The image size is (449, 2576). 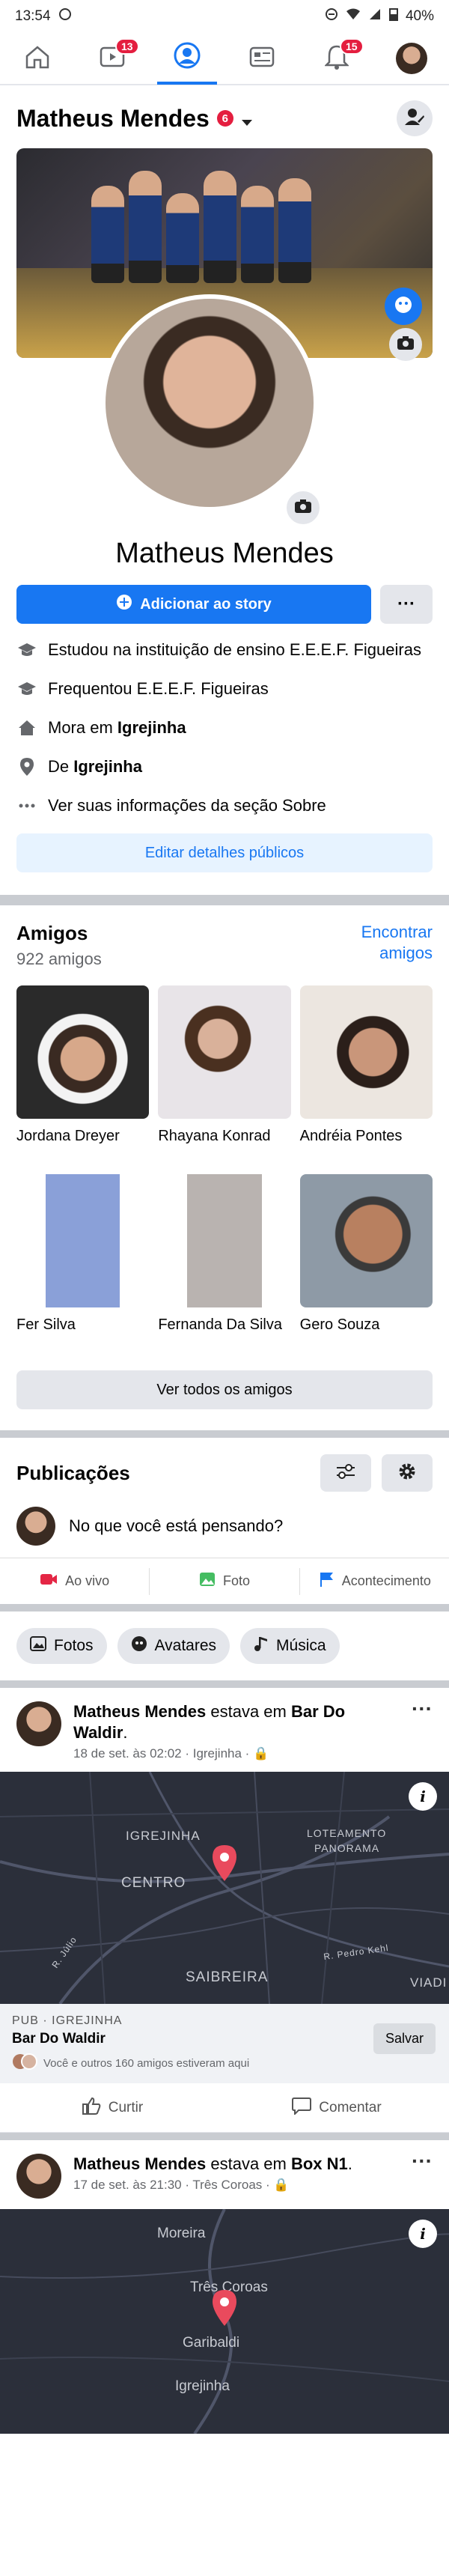 I want to click on map-label: Moreira, so click(x=181, y=2233).